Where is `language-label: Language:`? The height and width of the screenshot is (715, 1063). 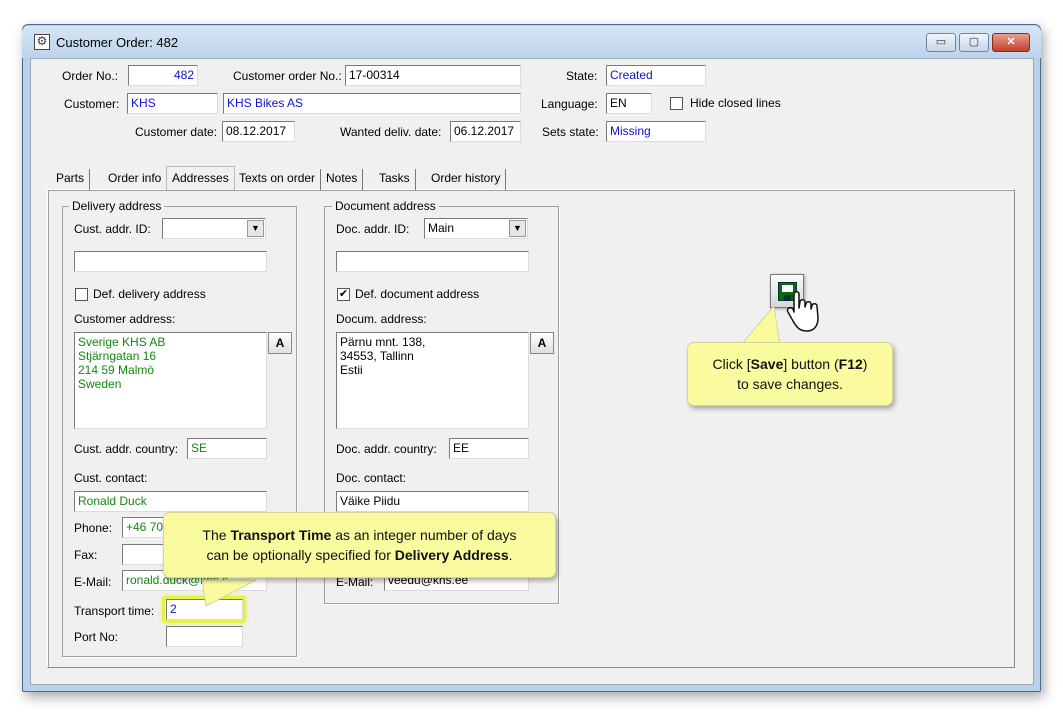
language-label: Language: is located at coordinates (569, 104).